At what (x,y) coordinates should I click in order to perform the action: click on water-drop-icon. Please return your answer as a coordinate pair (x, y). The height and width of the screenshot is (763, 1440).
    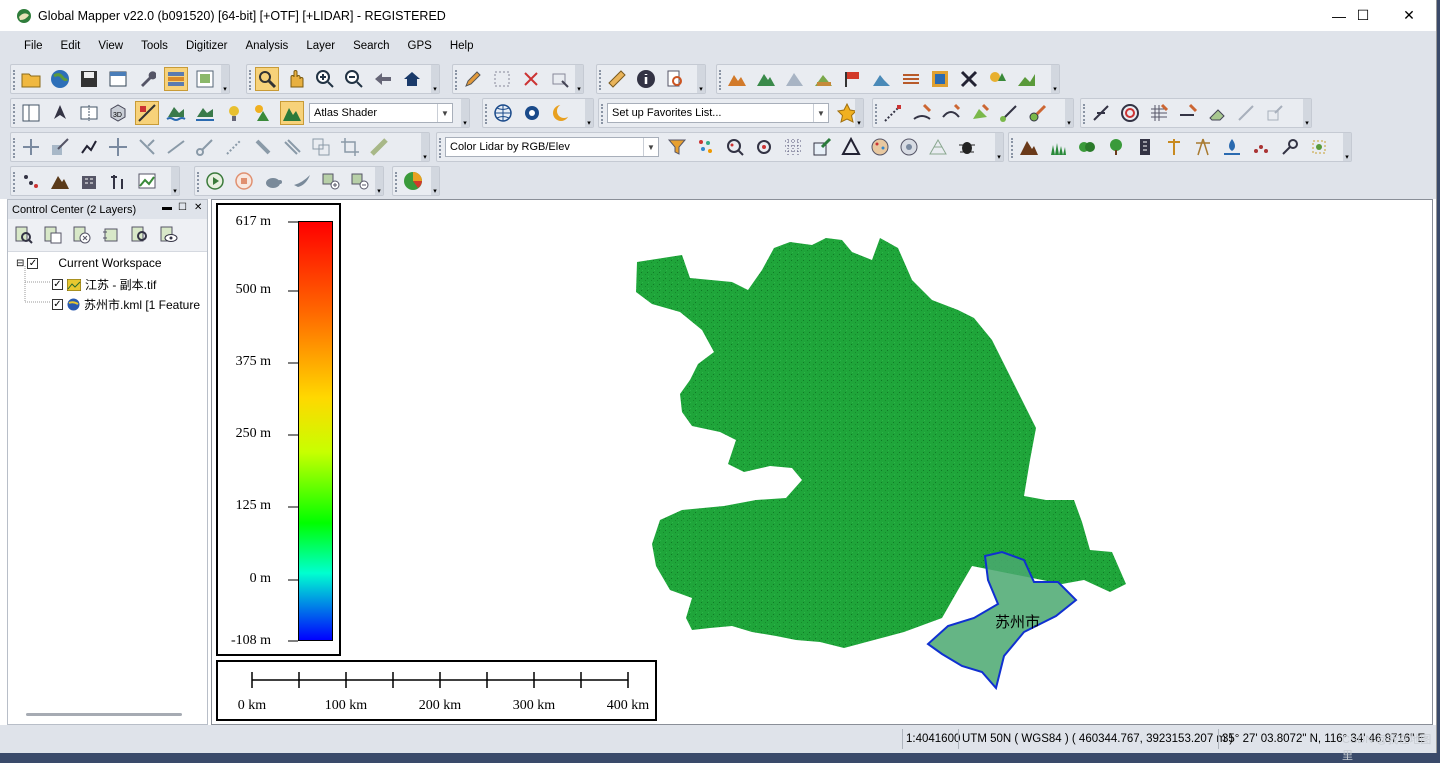
    Looking at the image, I should click on (205, 113).